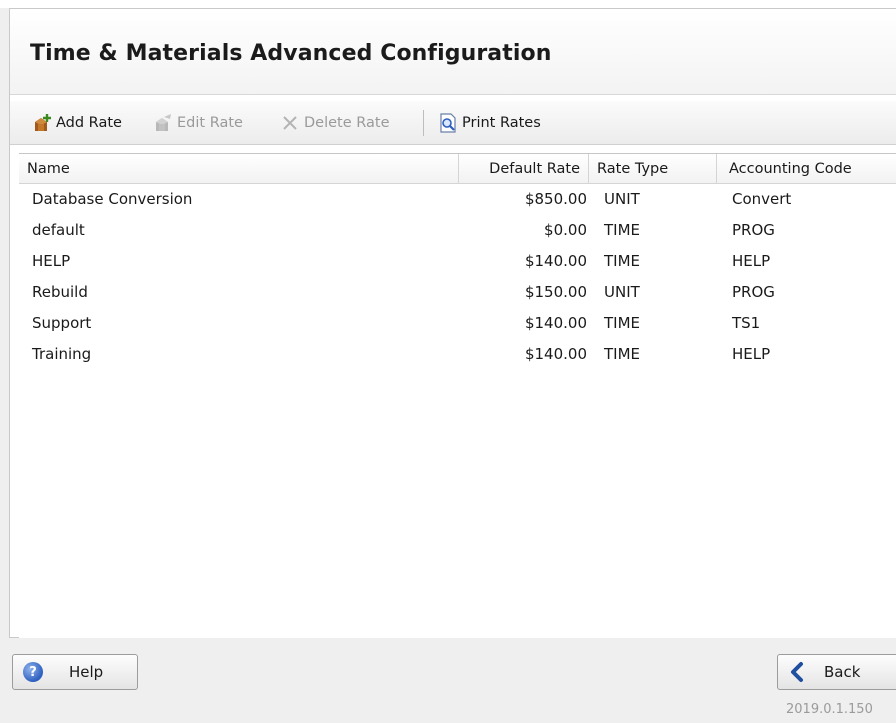 The width and height of the screenshot is (896, 723). I want to click on window-top-strip, so click(448, 4).